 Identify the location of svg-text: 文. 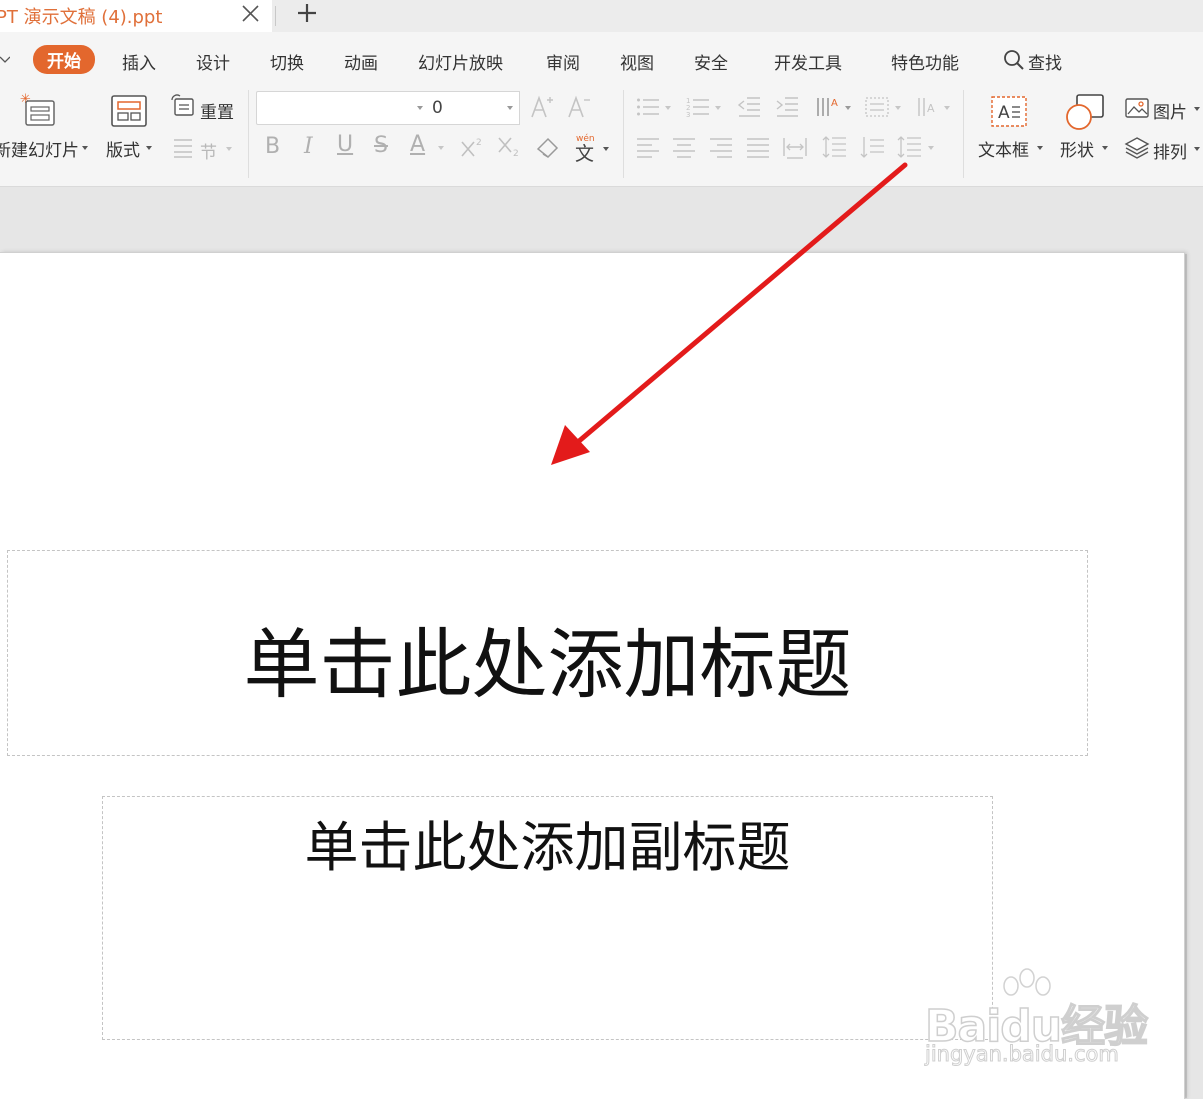
(584, 152).